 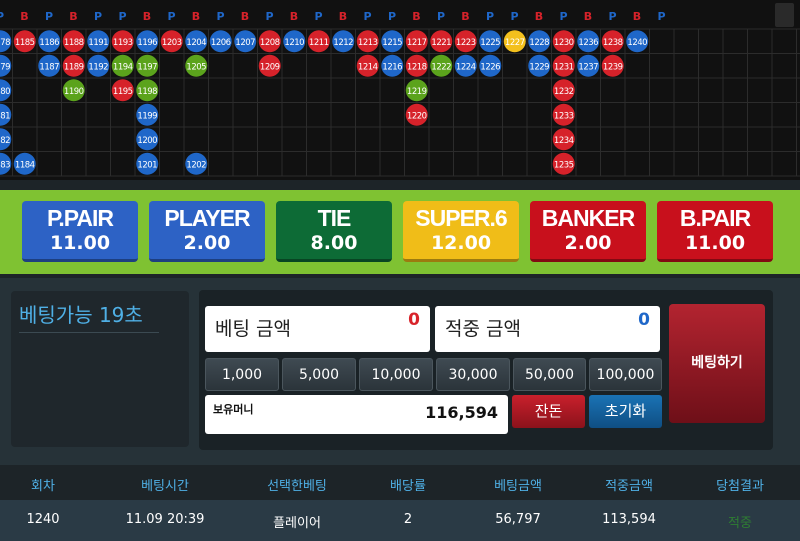 I want to click on roadmap-bead-label: 1198, so click(x=147, y=92).